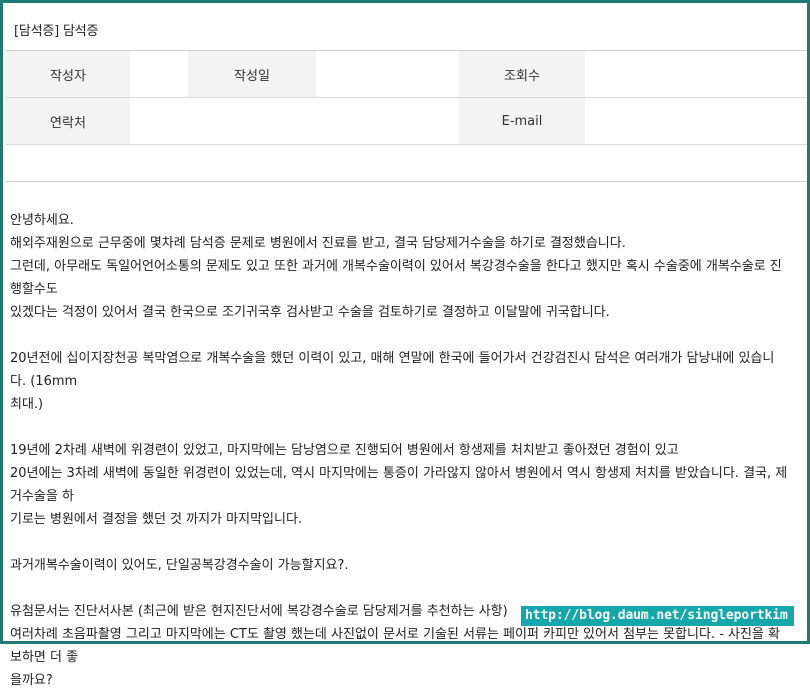 This screenshot has width=810, height=692. Describe the element at coordinates (696, 74) in the screenshot. I see `views-value` at that location.